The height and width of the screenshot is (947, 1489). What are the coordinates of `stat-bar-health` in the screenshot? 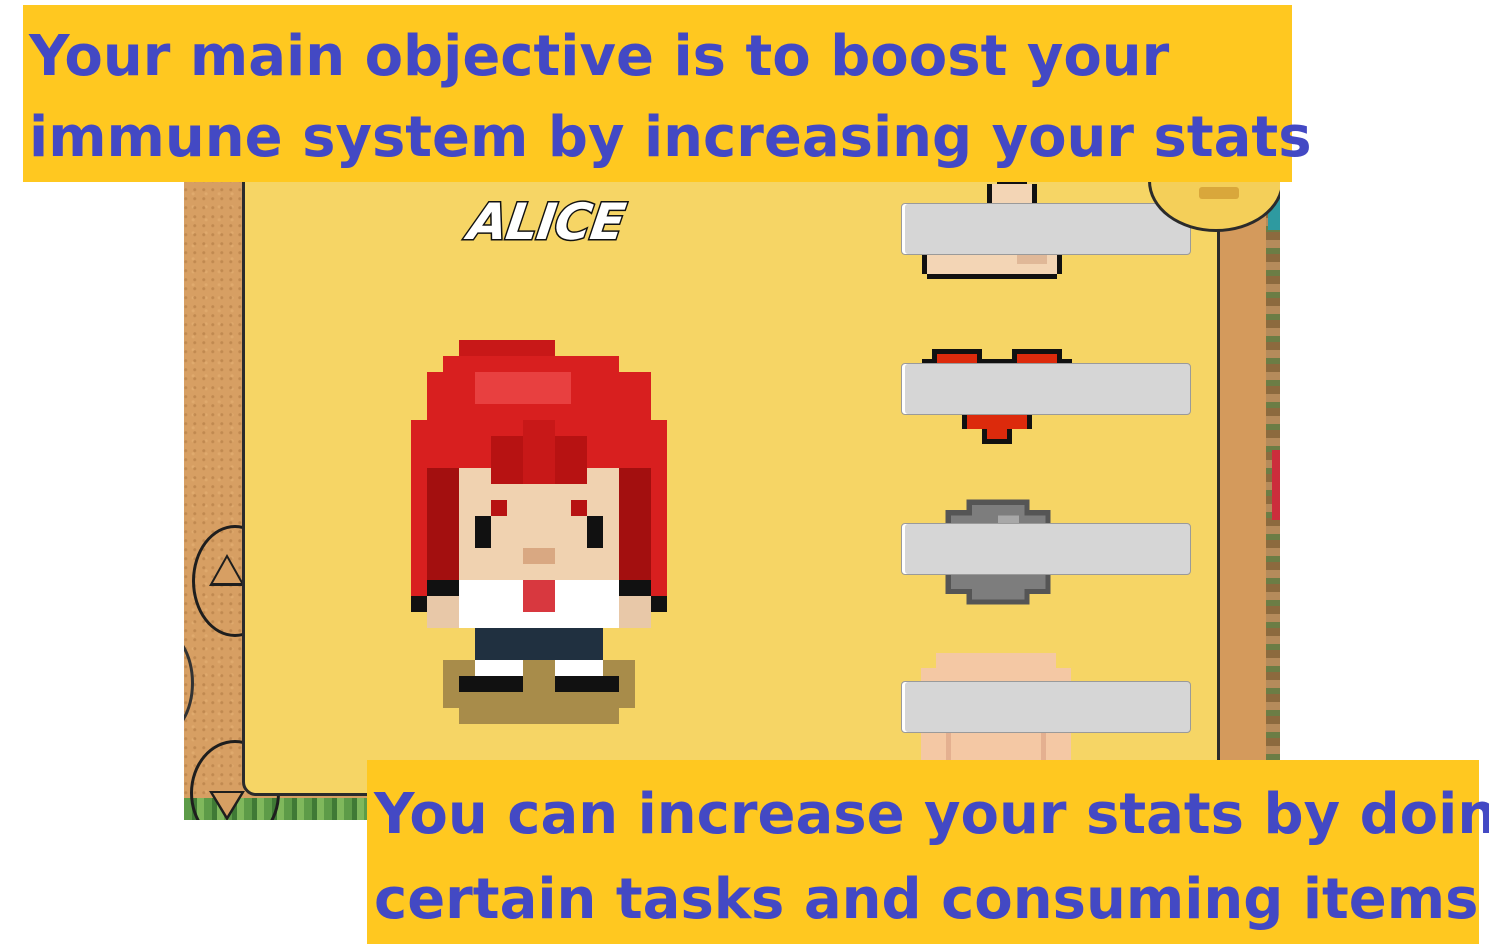 It's located at (1046, 389).